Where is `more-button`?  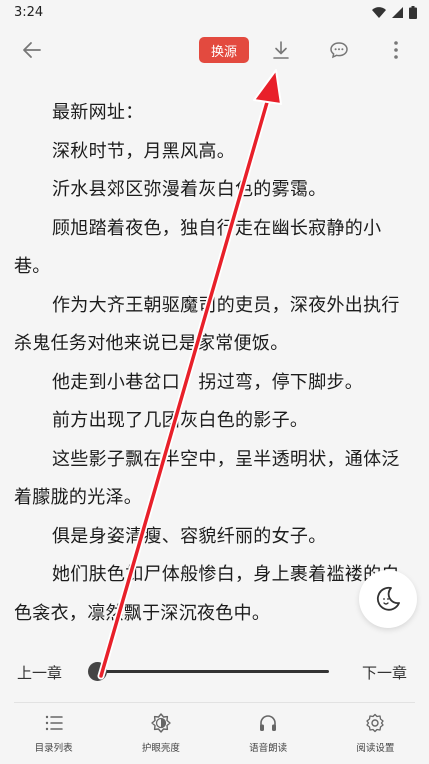 more-button is located at coordinates (396, 50).